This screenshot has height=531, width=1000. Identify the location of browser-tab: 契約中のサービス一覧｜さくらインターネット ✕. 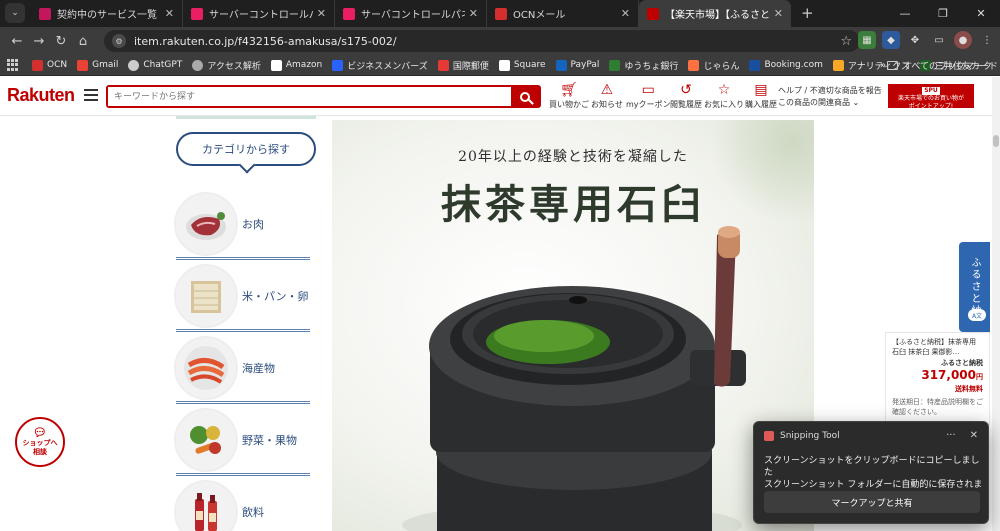
(107, 13).